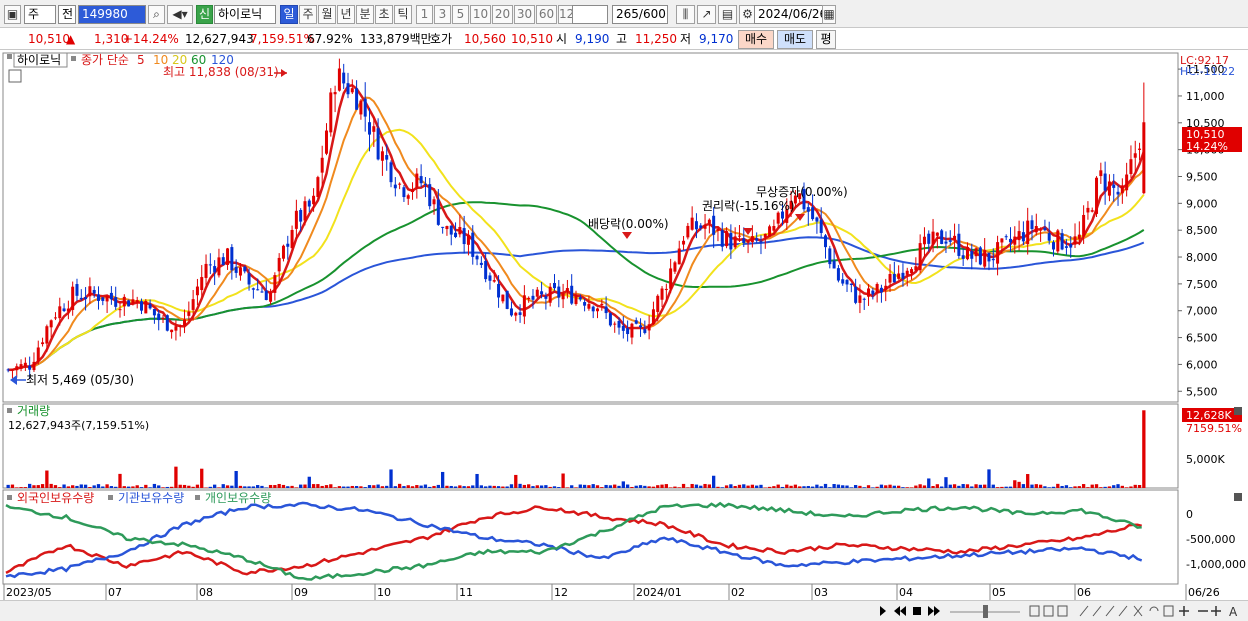 The image size is (1248, 621). I want to click on period-button-0: 일, so click(289, 14).